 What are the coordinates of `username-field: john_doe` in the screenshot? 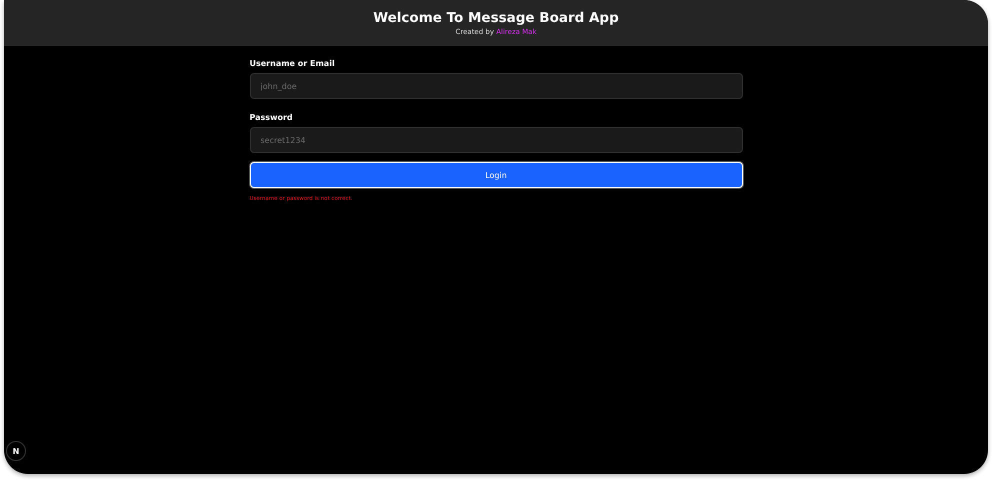 It's located at (496, 86).